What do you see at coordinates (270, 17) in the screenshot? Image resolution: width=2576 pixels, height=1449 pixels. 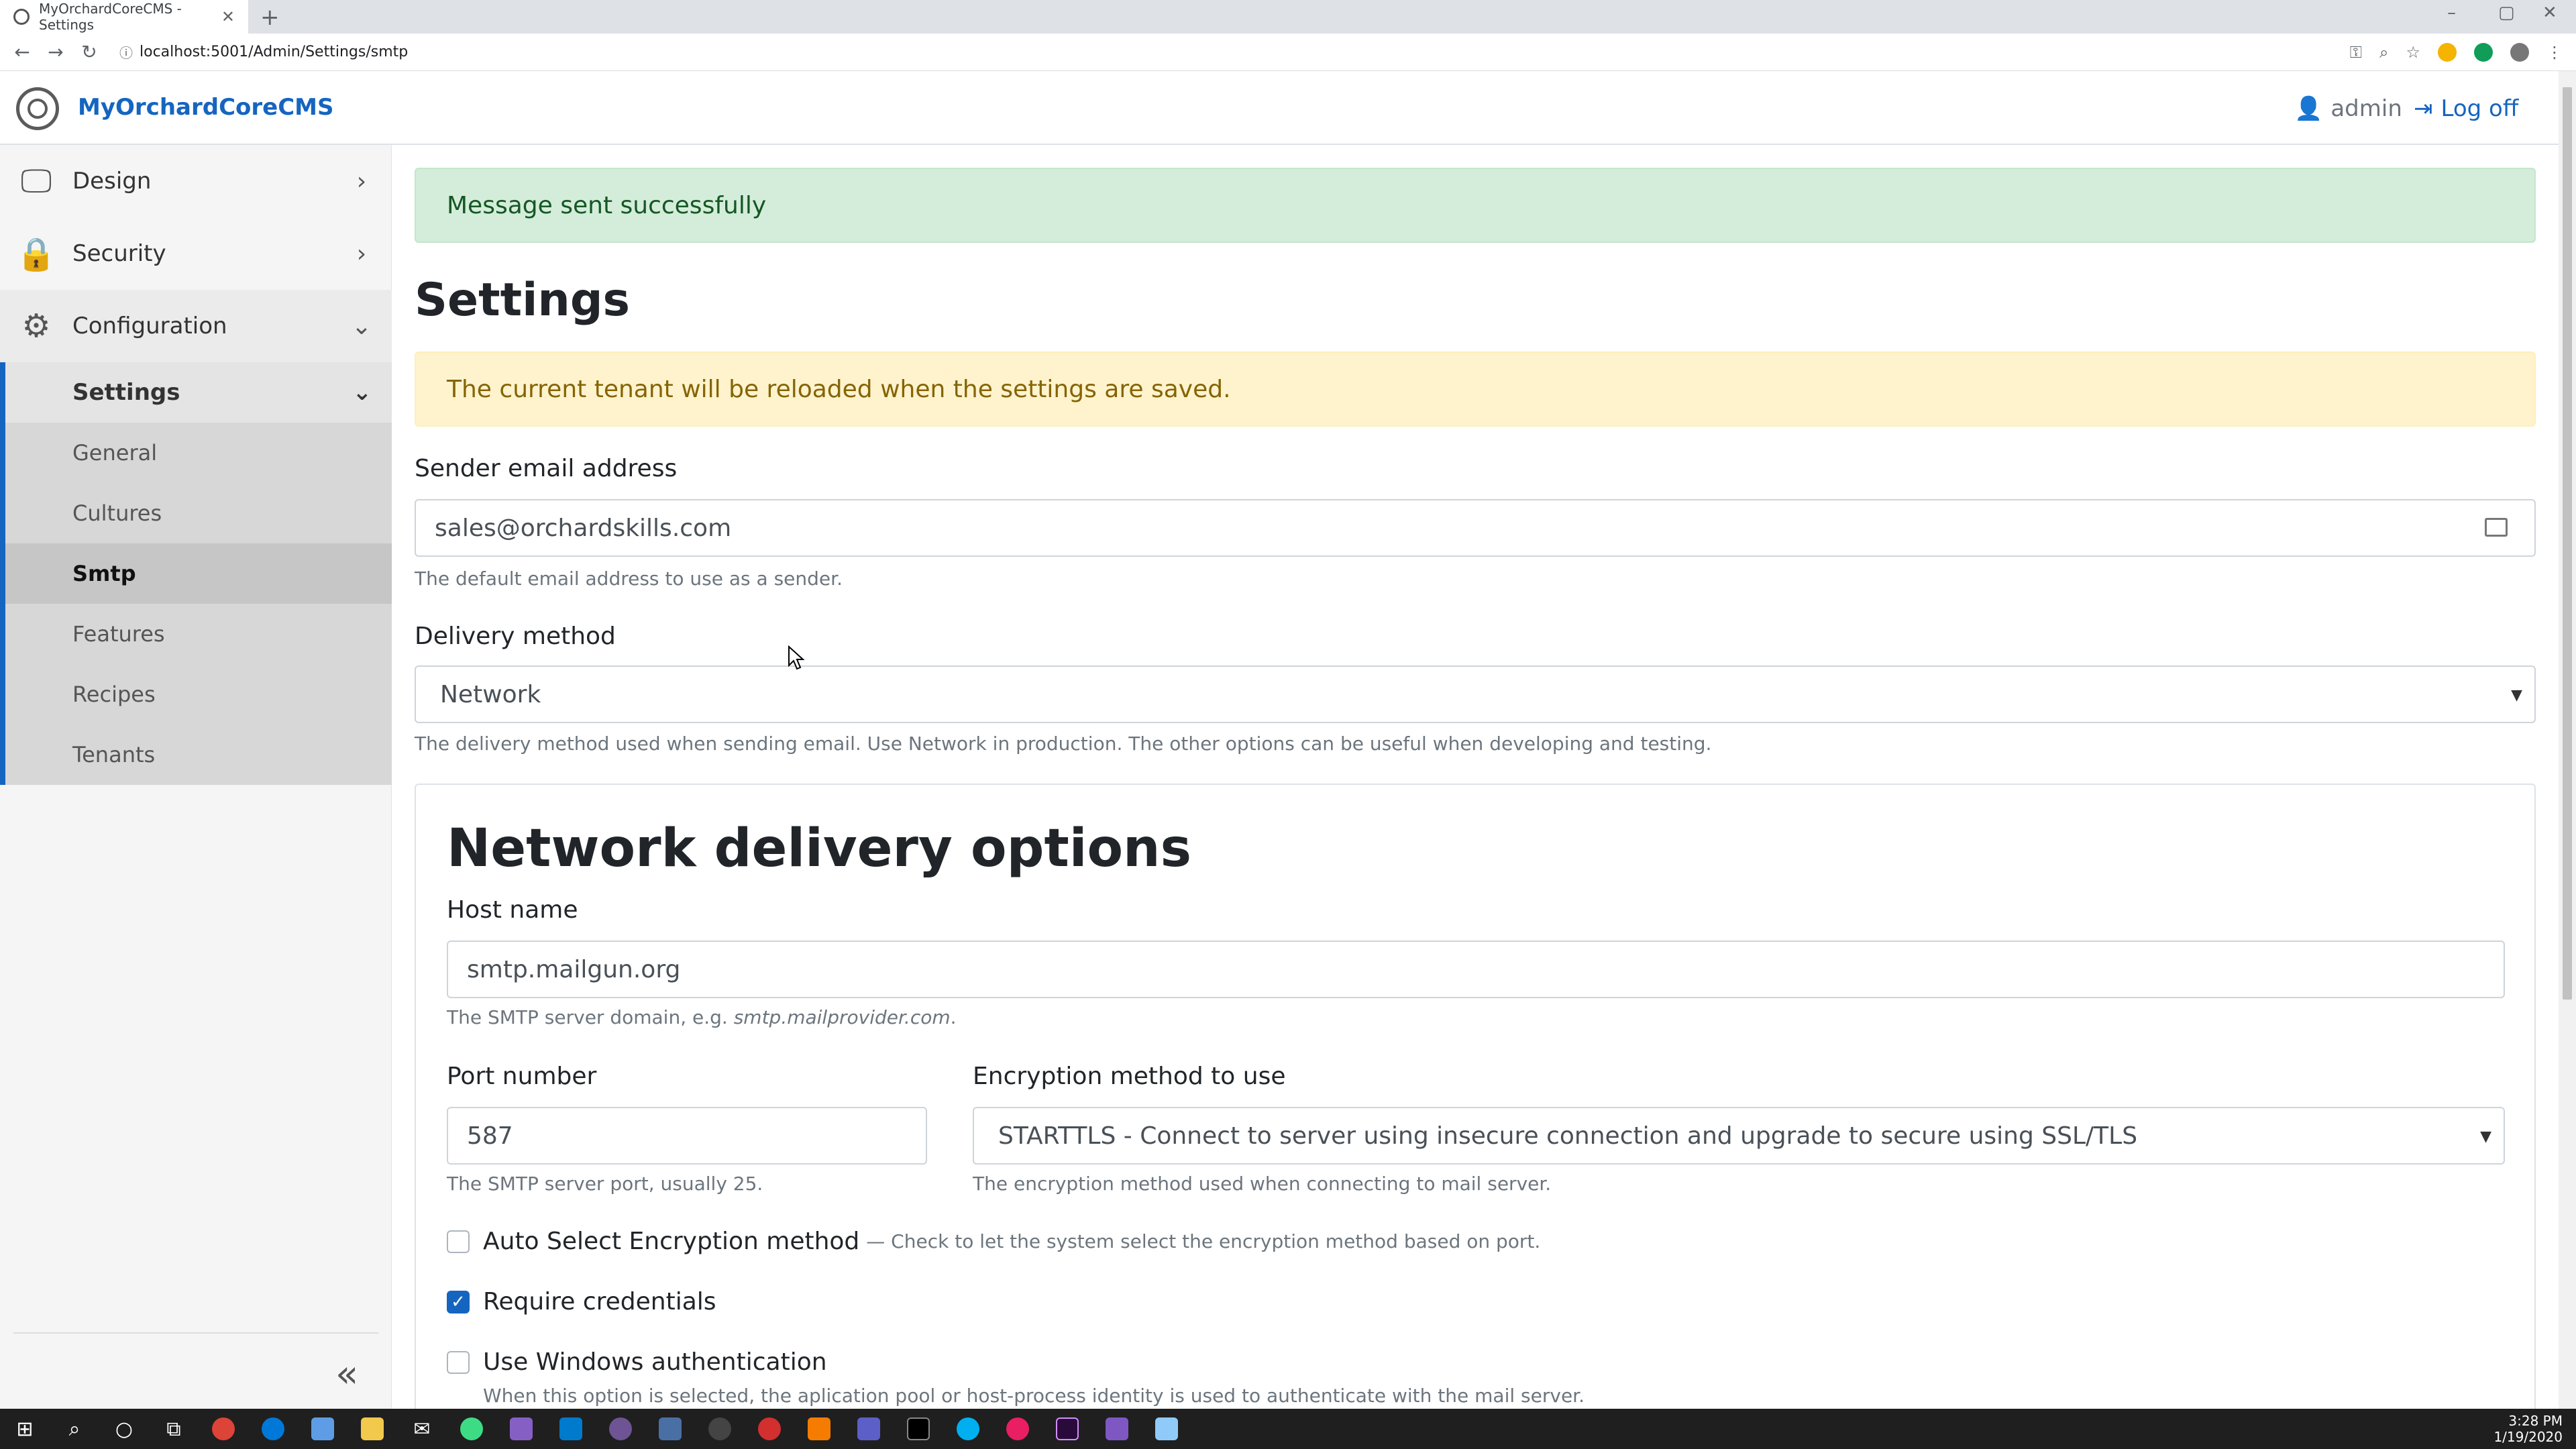 I see `new-tab-button: +` at bounding box center [270, 17].